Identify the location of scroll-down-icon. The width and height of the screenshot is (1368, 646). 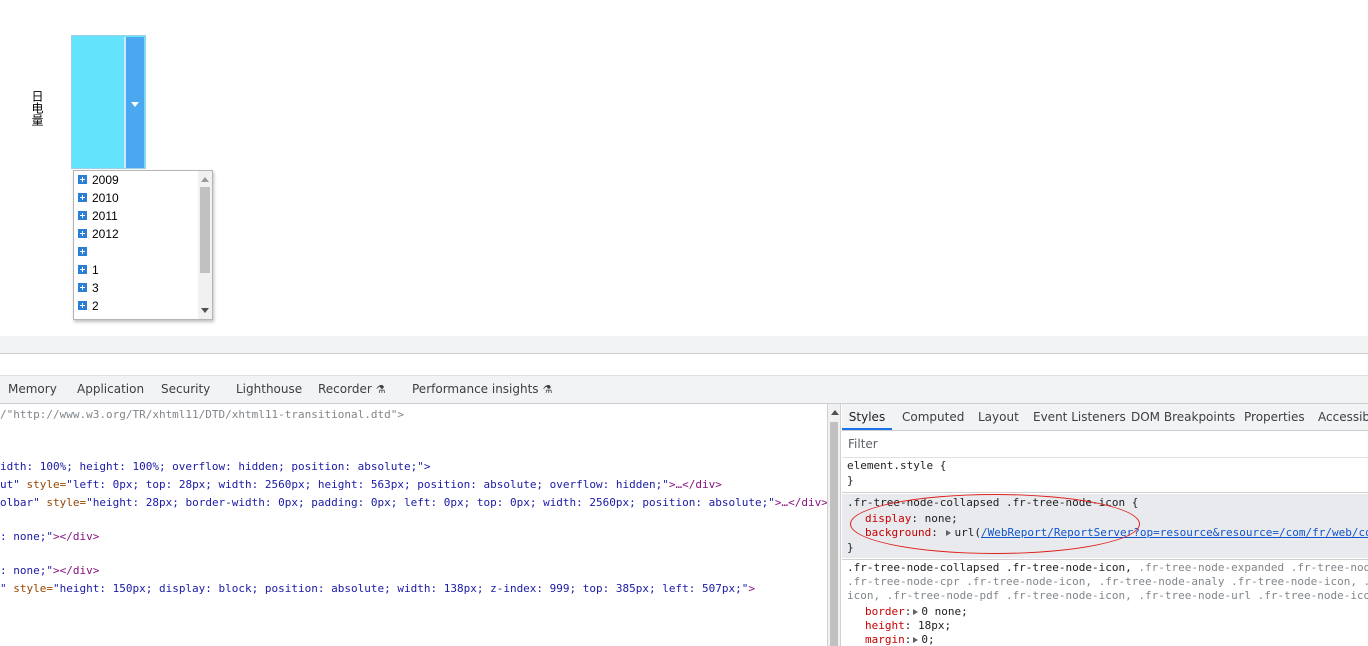
(205, 310).